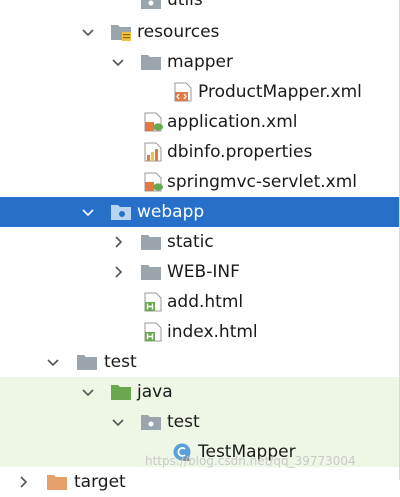 The height and width of the screenshot is (497, 400). What do you see at coordinates (120, 362) in the screenshot?
I see `tree-label-test: test` at bounding box center [120, 362].